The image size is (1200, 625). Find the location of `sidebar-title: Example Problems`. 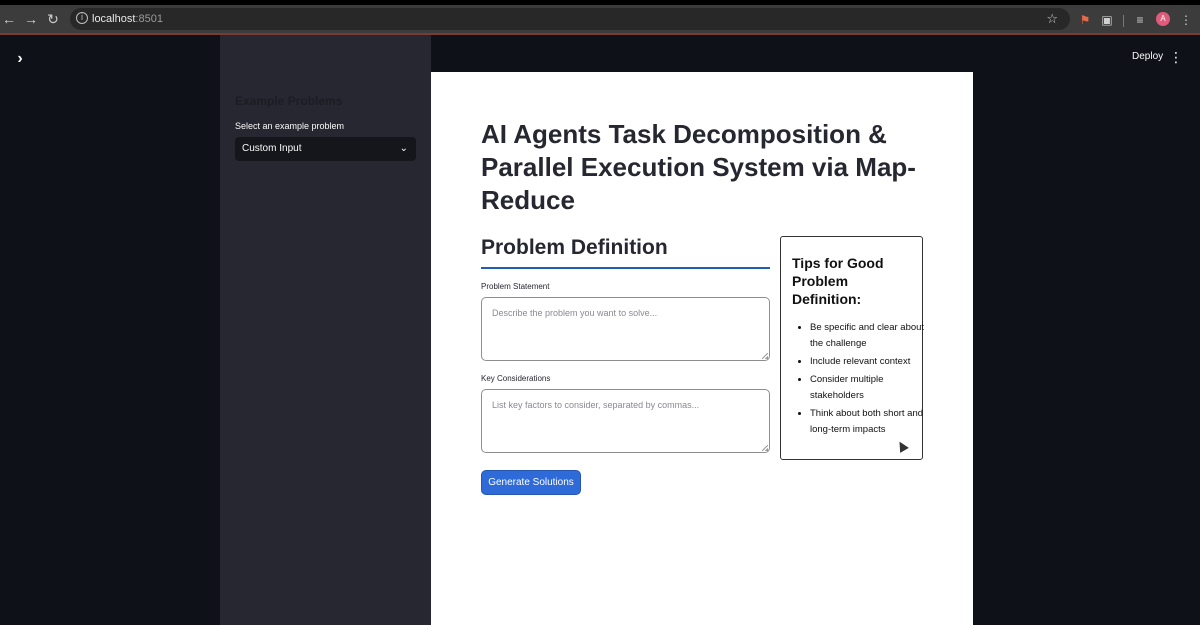

sidebar-title: Example Problems is located at coordinates (289, 101).